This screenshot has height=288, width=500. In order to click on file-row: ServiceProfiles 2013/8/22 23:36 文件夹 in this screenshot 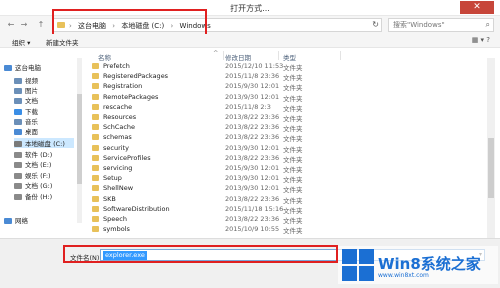, I will do `click(287, 158)`.